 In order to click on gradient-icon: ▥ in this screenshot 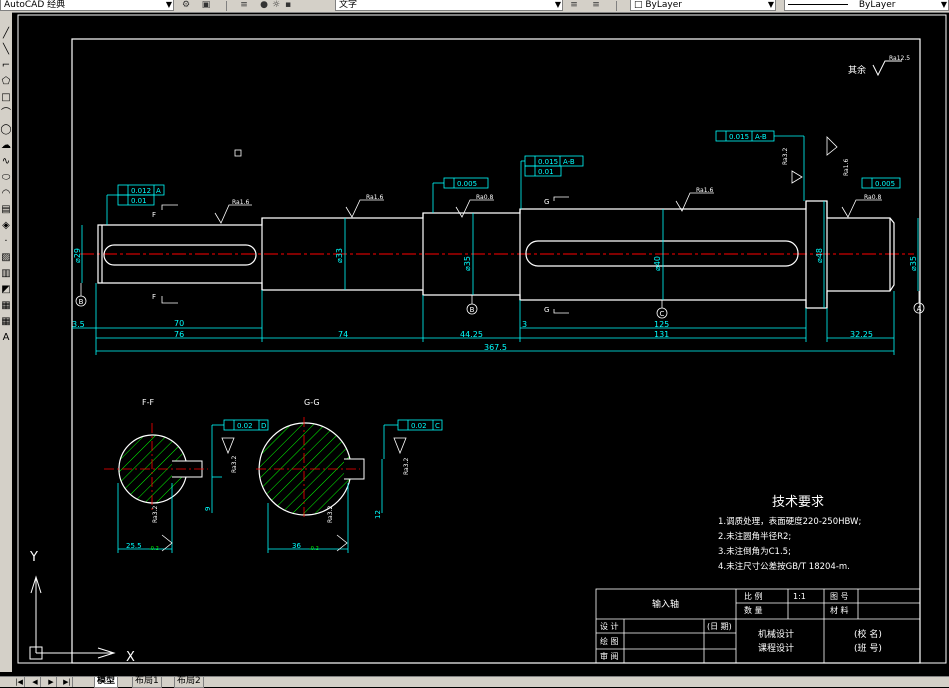, I will do `click(6, 274)`.